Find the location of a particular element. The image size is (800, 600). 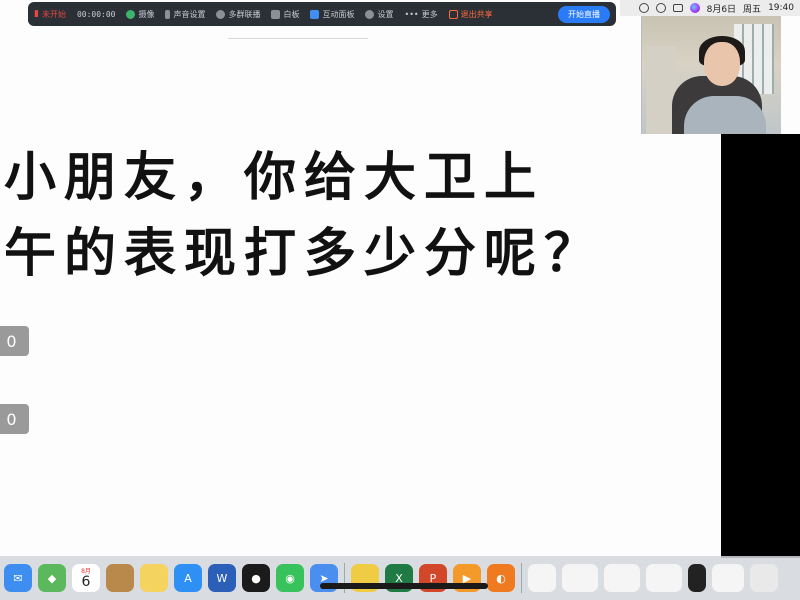

exit-share-button: 退出共享 is located at coordinates (470, 14).